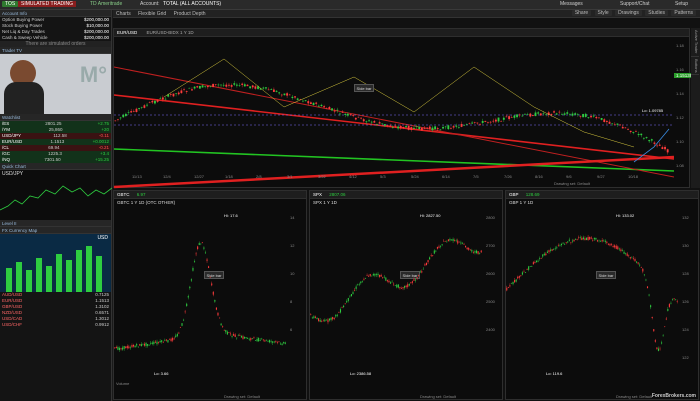 This screenshot has height=401, width=700. What do you see at coordinates (695, 42) in the screenshot?
I see `vtab-active-trader: Active Trader` at bounding box center [695, 42].